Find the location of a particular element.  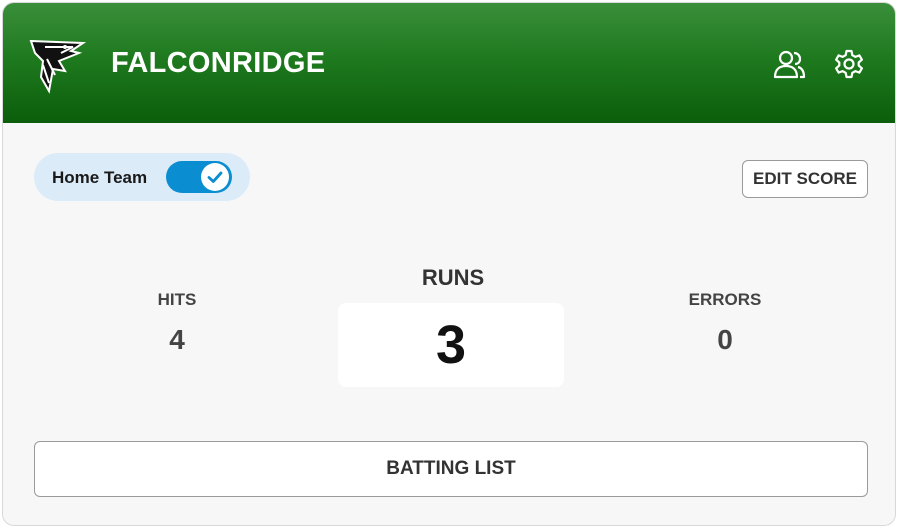

falcon-logo-icon is located at coordinates (57, 63).